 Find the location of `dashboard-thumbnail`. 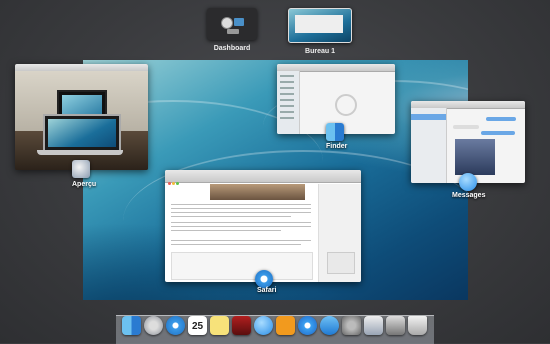

dashboard-thumbnail is located at coordinates (232, 24).